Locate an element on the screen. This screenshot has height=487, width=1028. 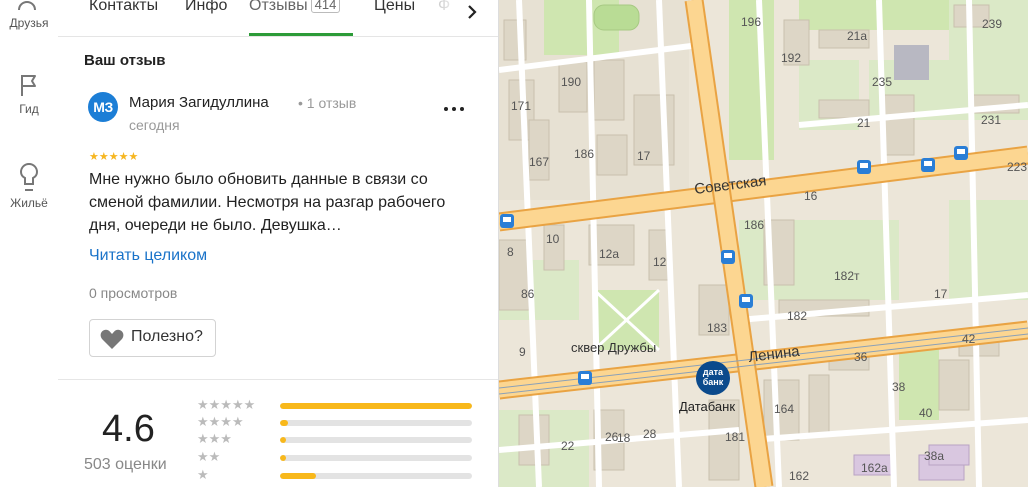
chevron-right-icon is located at coordinates (472, 13).